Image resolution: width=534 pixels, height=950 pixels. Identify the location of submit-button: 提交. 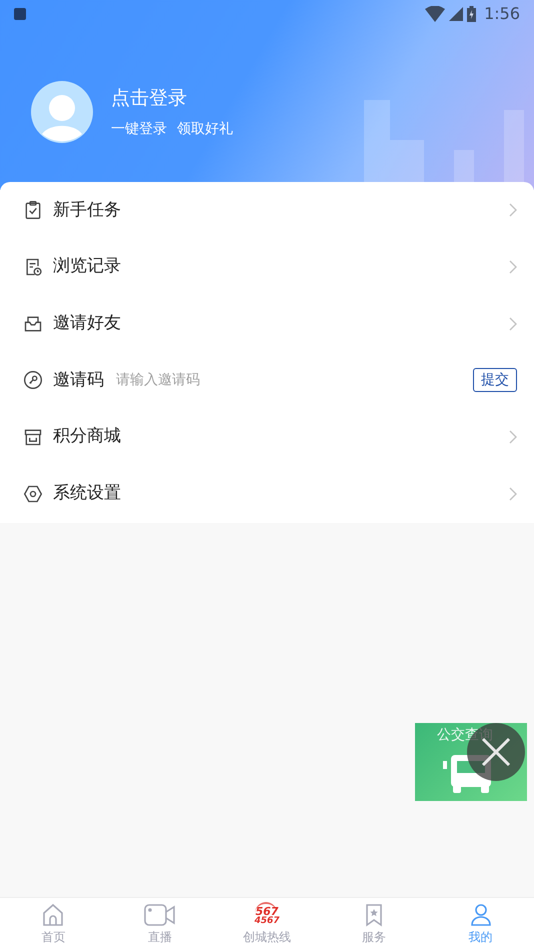
(495, 380).